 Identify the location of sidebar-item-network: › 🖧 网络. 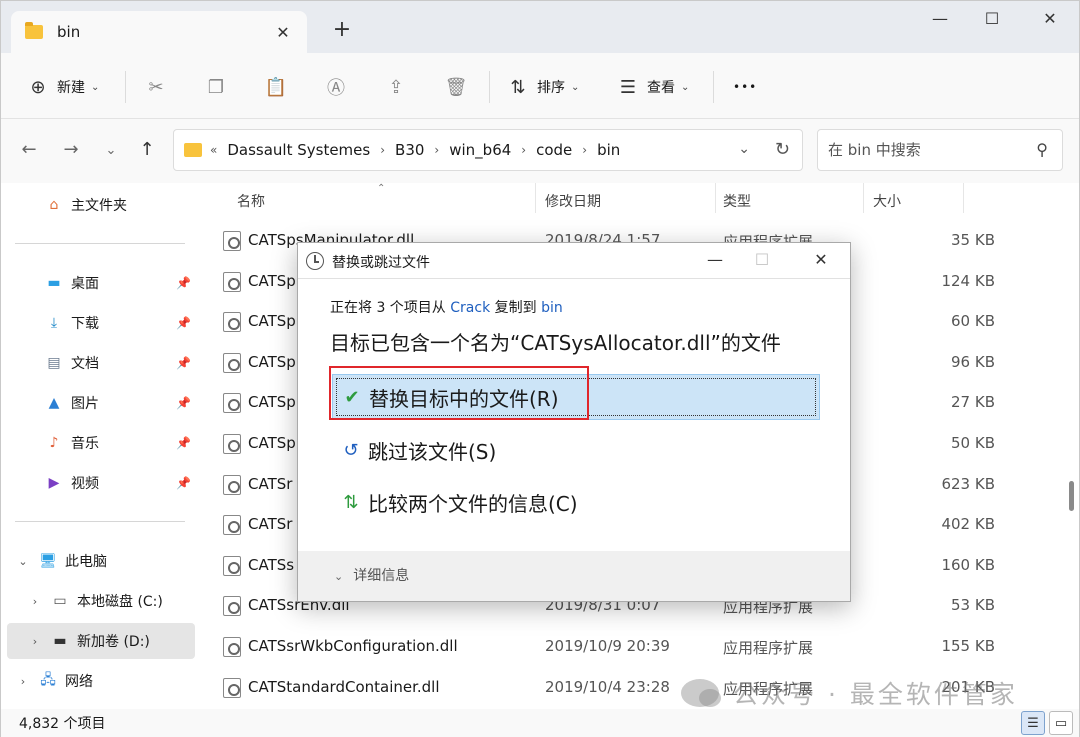
(99, 681).